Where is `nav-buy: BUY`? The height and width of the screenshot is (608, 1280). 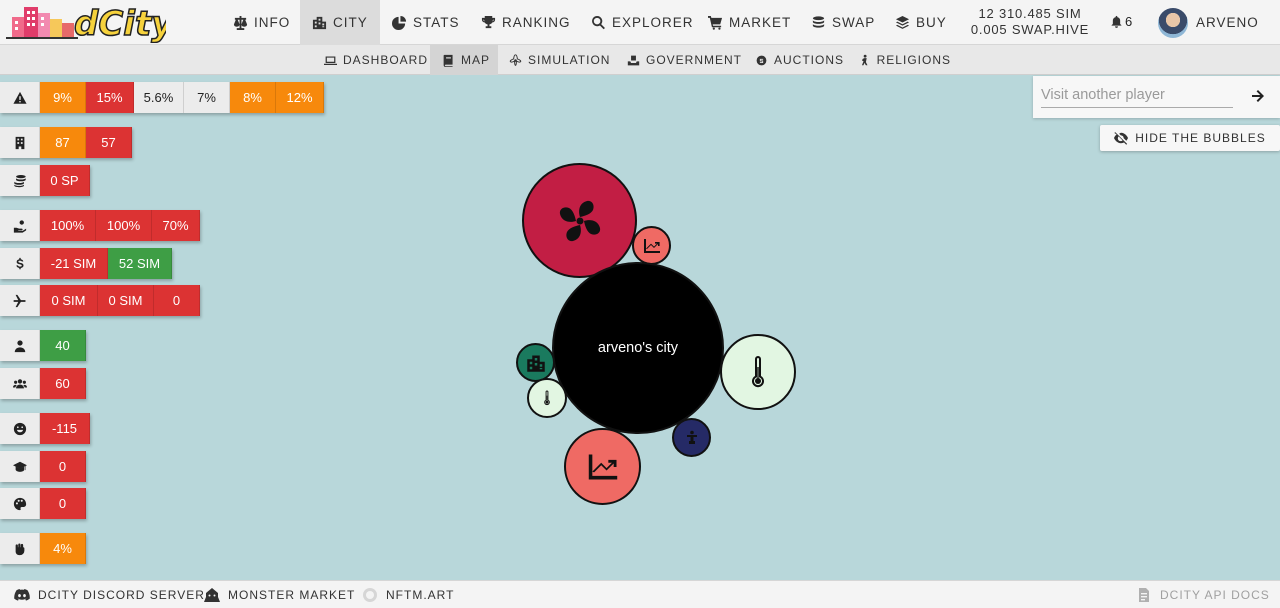
nav-buy: BUY is located at coordinates (919, 22).